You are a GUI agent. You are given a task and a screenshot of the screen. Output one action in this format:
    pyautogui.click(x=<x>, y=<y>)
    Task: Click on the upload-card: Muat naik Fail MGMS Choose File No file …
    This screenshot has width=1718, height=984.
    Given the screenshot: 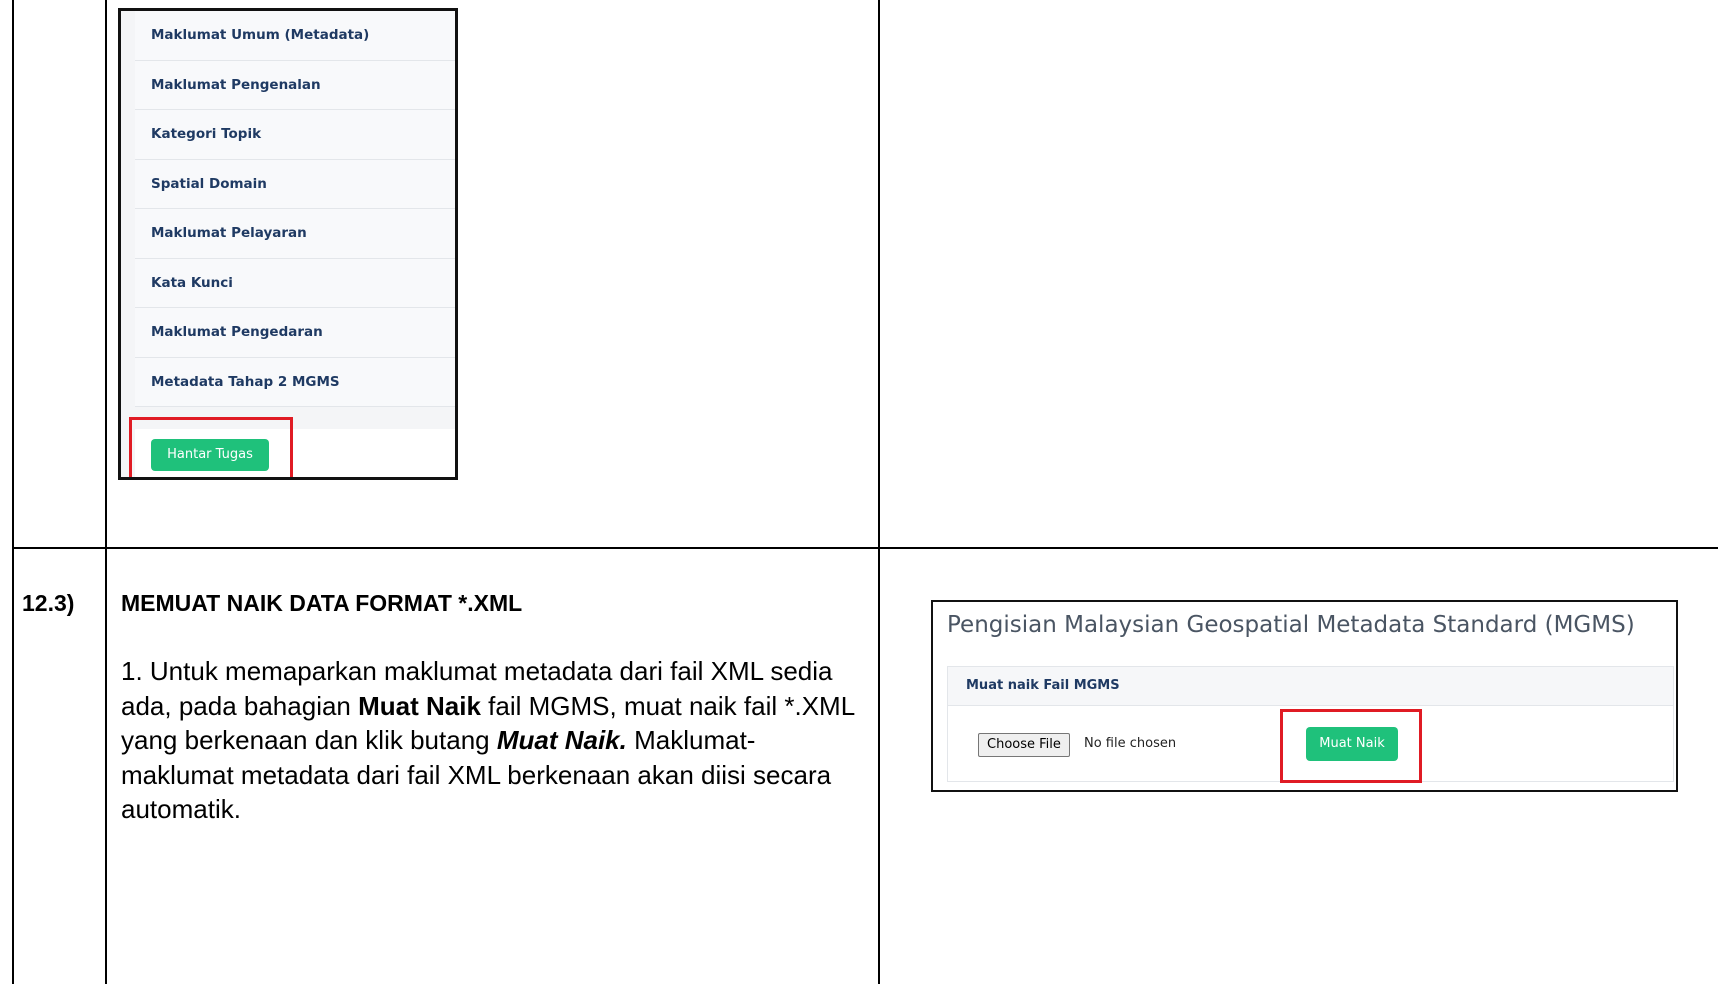 What is the action you would take?
    pyautogui.click(x=1310, y=724)
    